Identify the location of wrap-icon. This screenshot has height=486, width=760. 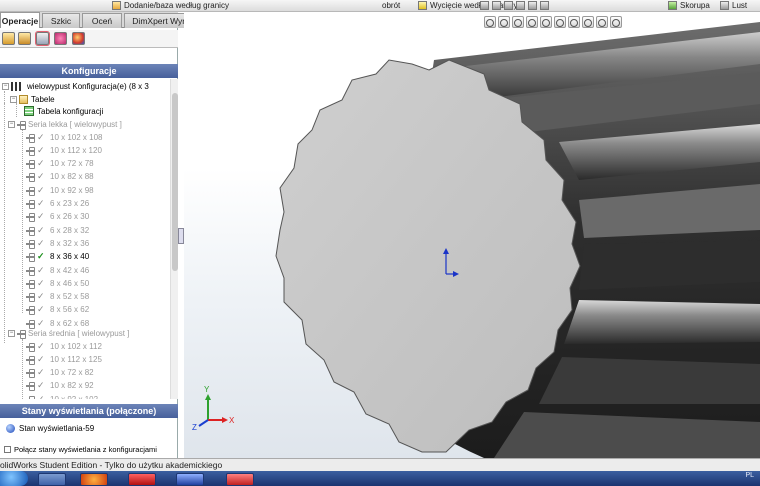
(532, 5).